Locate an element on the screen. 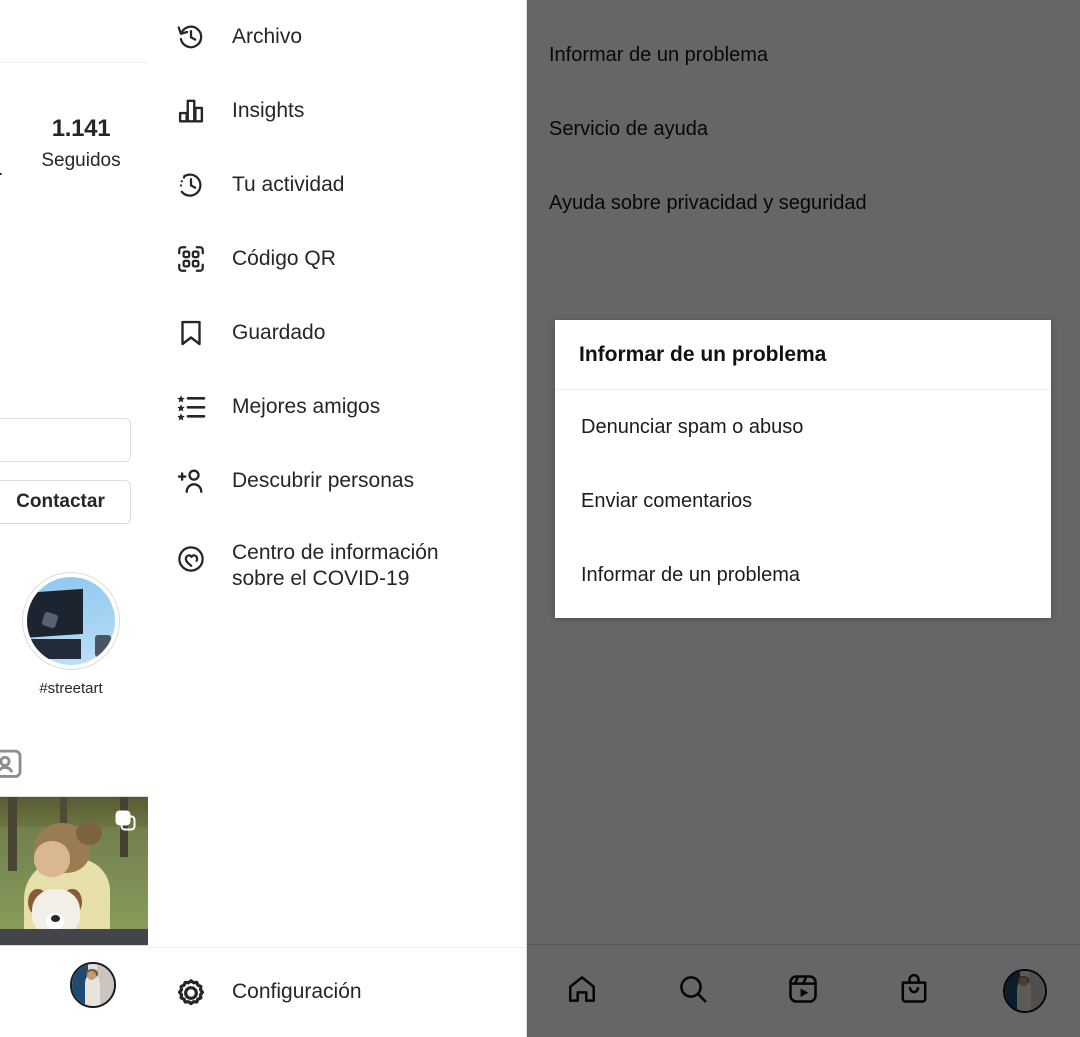 The image size is (1080, 1037). add-person-icon is located at coordinates (191, 481).